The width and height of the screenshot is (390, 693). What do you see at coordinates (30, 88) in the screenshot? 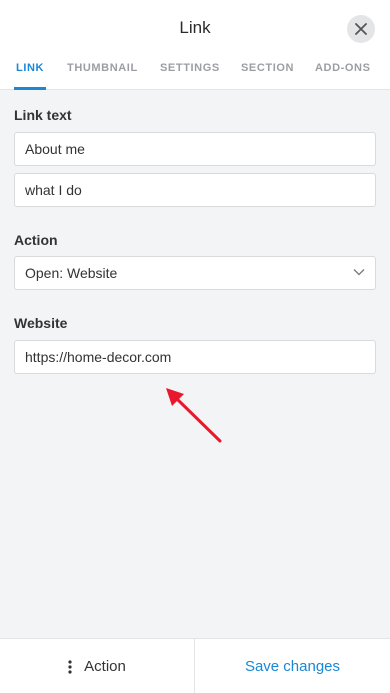
I see `active-tab-indicator` at bounding box center [30, 88].